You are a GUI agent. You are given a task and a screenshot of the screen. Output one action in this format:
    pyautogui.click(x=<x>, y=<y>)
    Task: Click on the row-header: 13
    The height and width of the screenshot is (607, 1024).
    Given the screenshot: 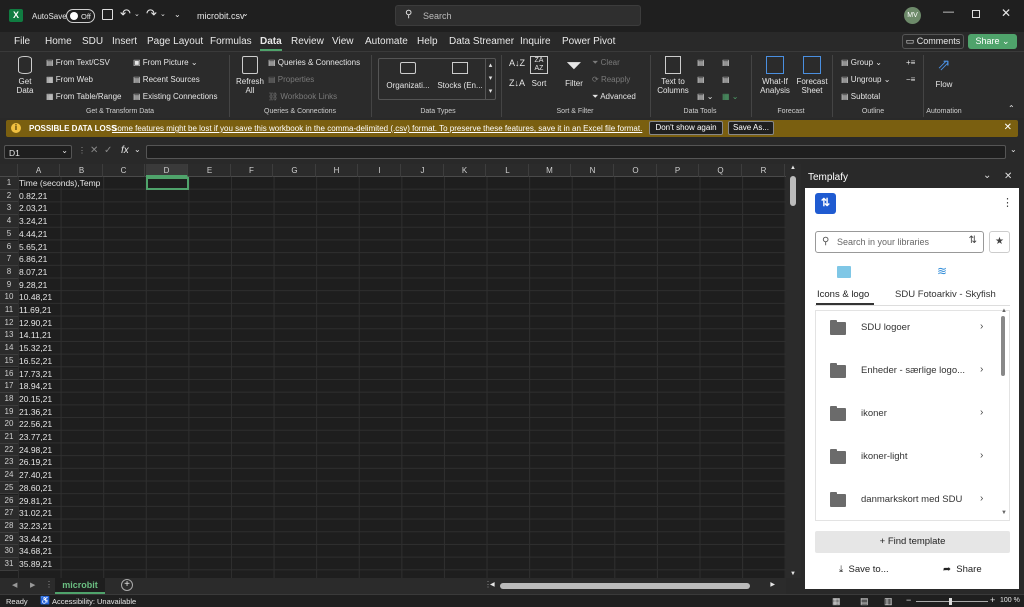 What is the action you would take?
    pyautogui.click(x=9, y=336)
    